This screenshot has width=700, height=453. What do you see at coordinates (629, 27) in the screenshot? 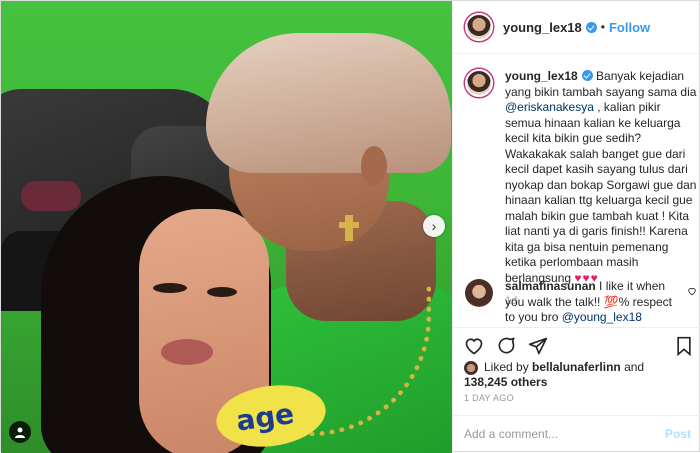
I see `follow-button: Follow` at bounding box center [629, 27].